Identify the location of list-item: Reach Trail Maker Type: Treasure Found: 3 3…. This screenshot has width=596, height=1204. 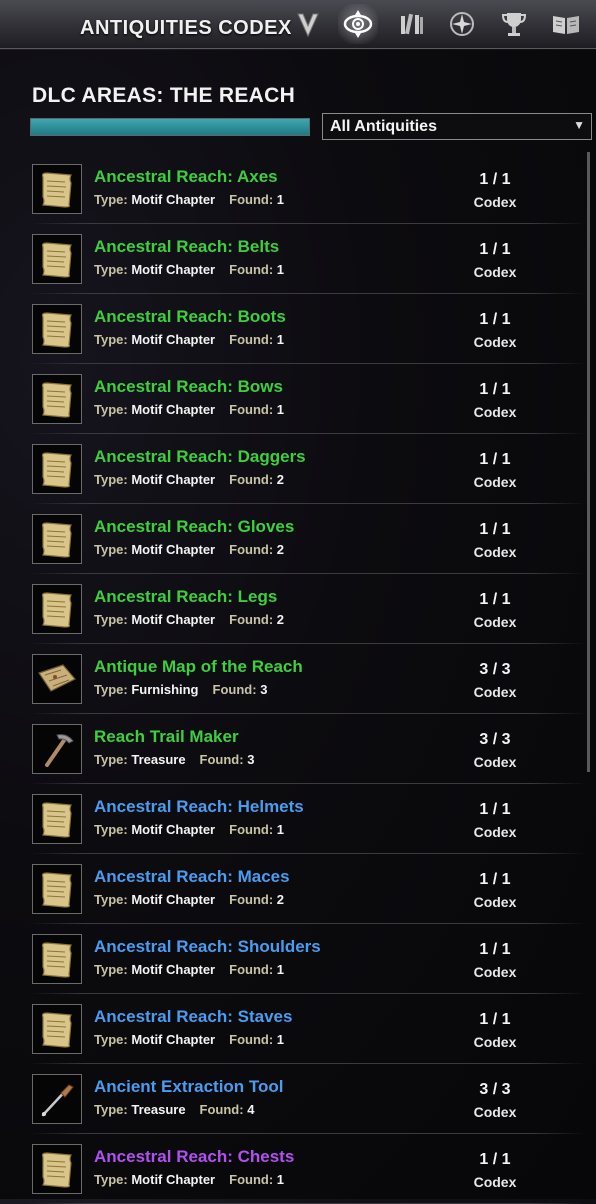
(293, 749).